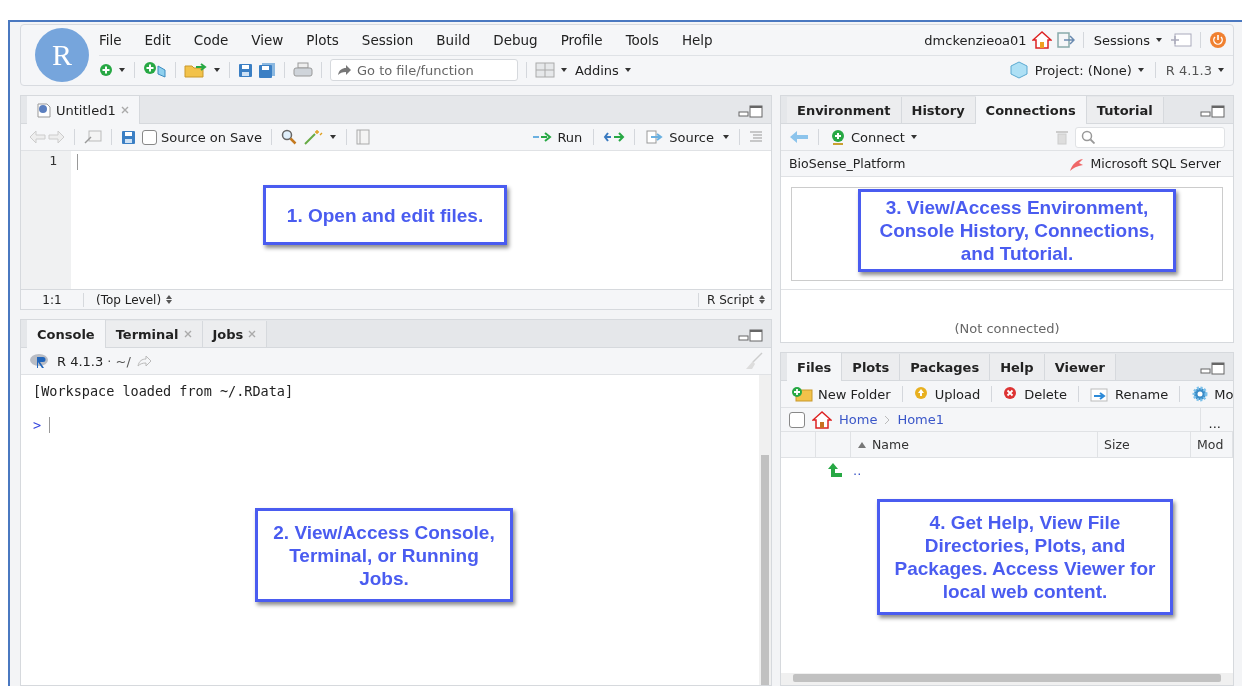  What do you see at coordinates (387, 40) in the screenshot?
I see `menu-item: Session` at bounding box center [387, 40].